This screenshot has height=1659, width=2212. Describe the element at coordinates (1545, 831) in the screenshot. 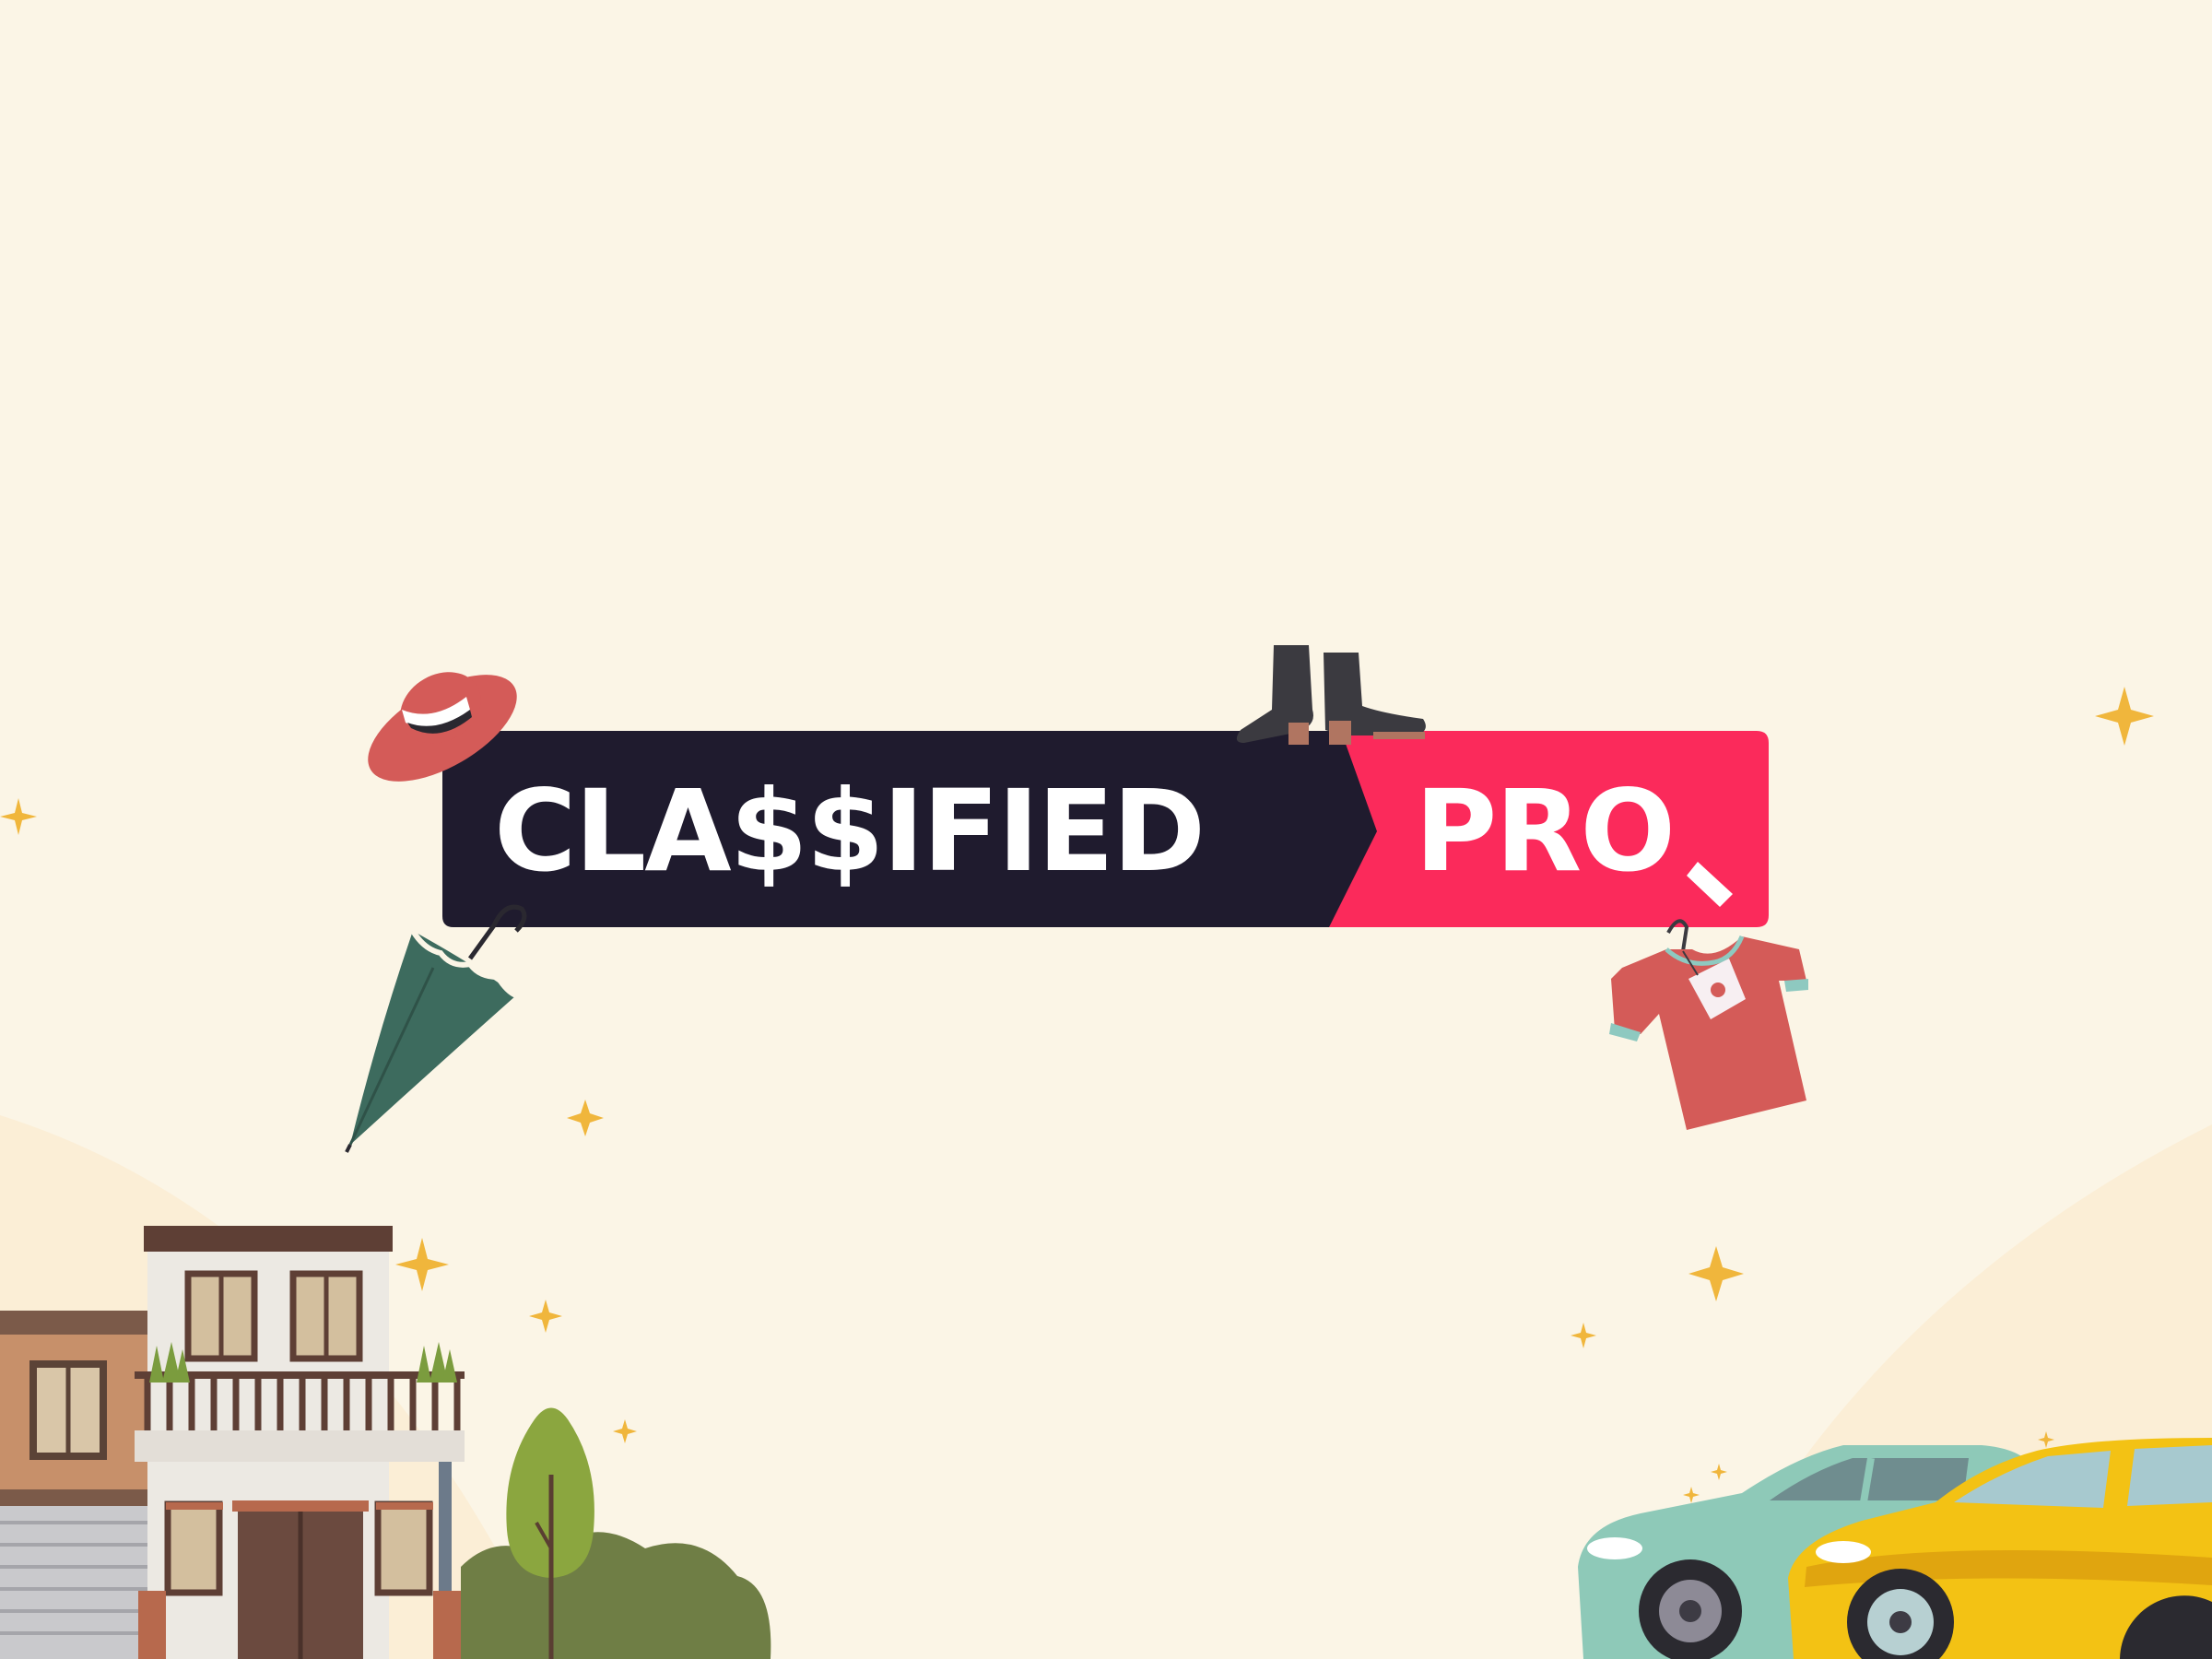

I see `brand-name-part-2: PRO` at that location.